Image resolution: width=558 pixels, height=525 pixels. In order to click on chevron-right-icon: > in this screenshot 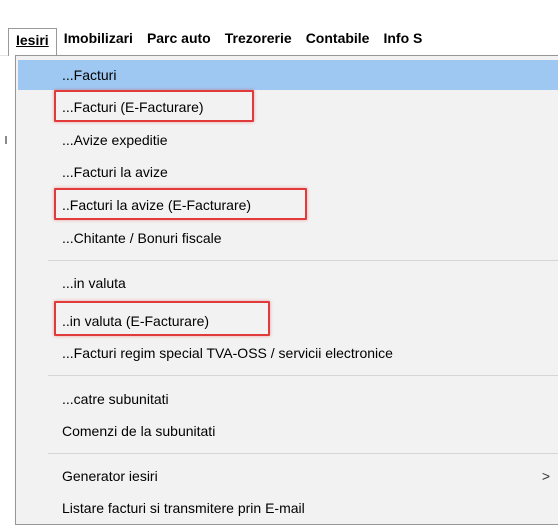, I will do `click(545, 476)`.